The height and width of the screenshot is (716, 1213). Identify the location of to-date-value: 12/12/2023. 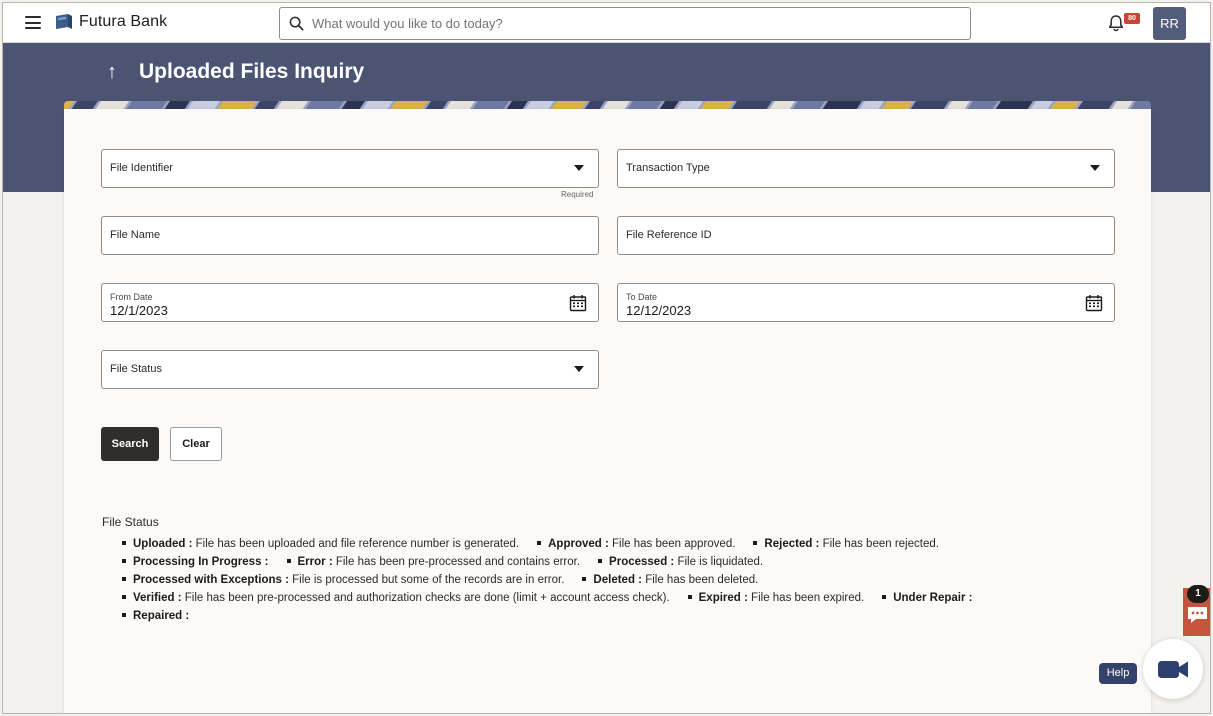
(659, 310).